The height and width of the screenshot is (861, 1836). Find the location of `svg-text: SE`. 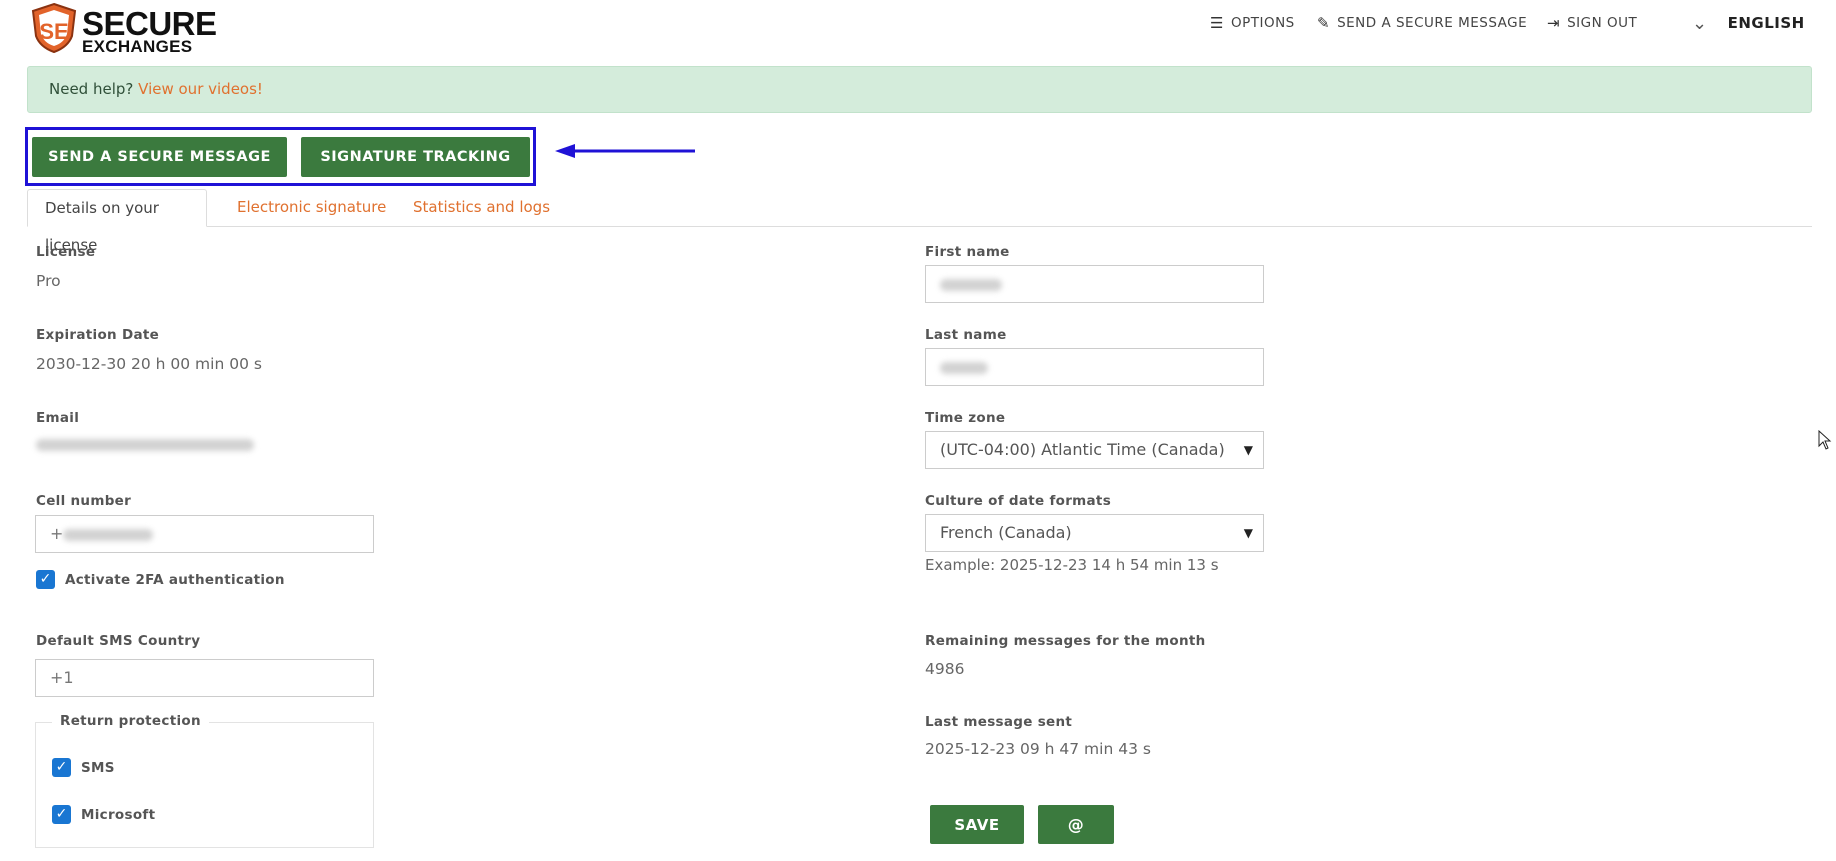

svg-text: SE is located at coordinates (53, 31).